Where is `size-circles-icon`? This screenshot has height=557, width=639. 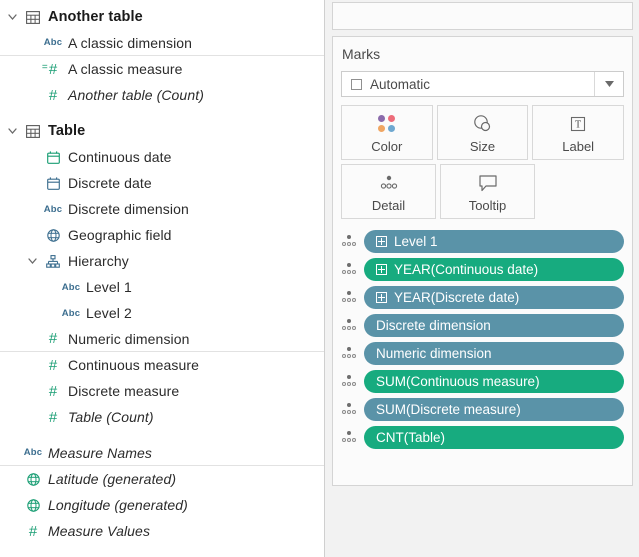 size-circles-icon is located at coordinates (483, 124).